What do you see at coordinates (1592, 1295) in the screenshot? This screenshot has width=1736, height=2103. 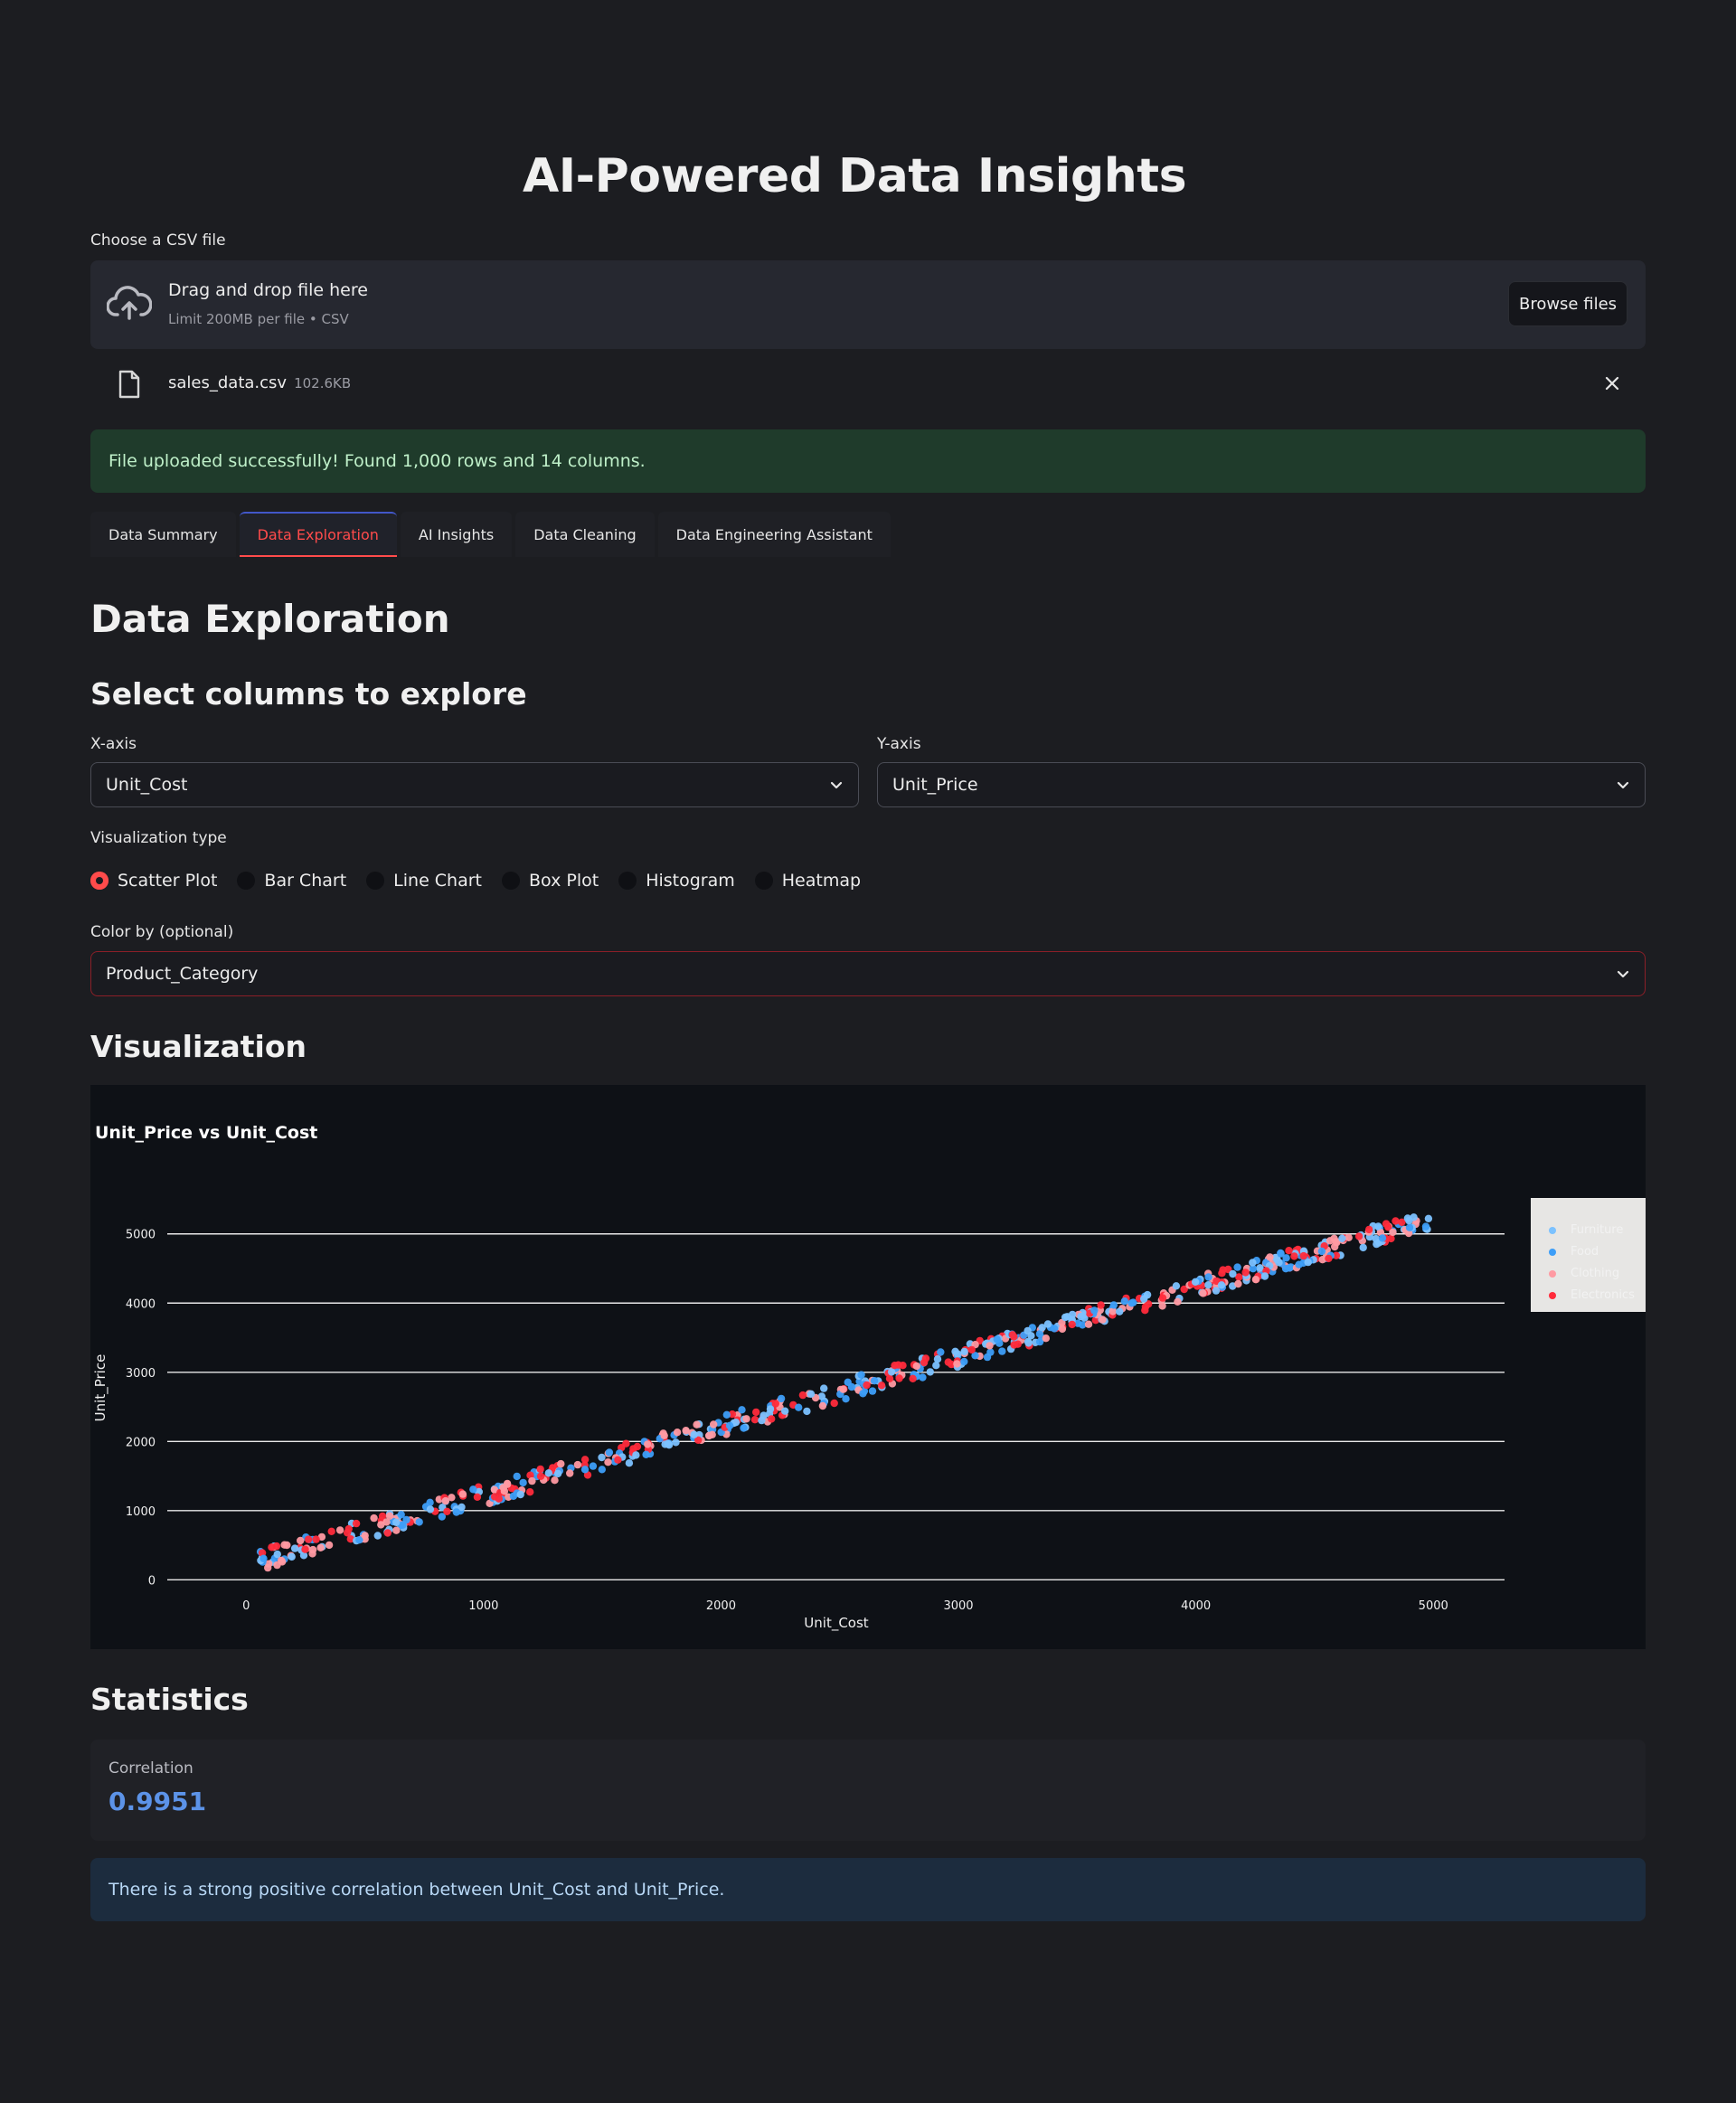 I see `legend-item: Electronics` at bounding box center [1592, 1295].